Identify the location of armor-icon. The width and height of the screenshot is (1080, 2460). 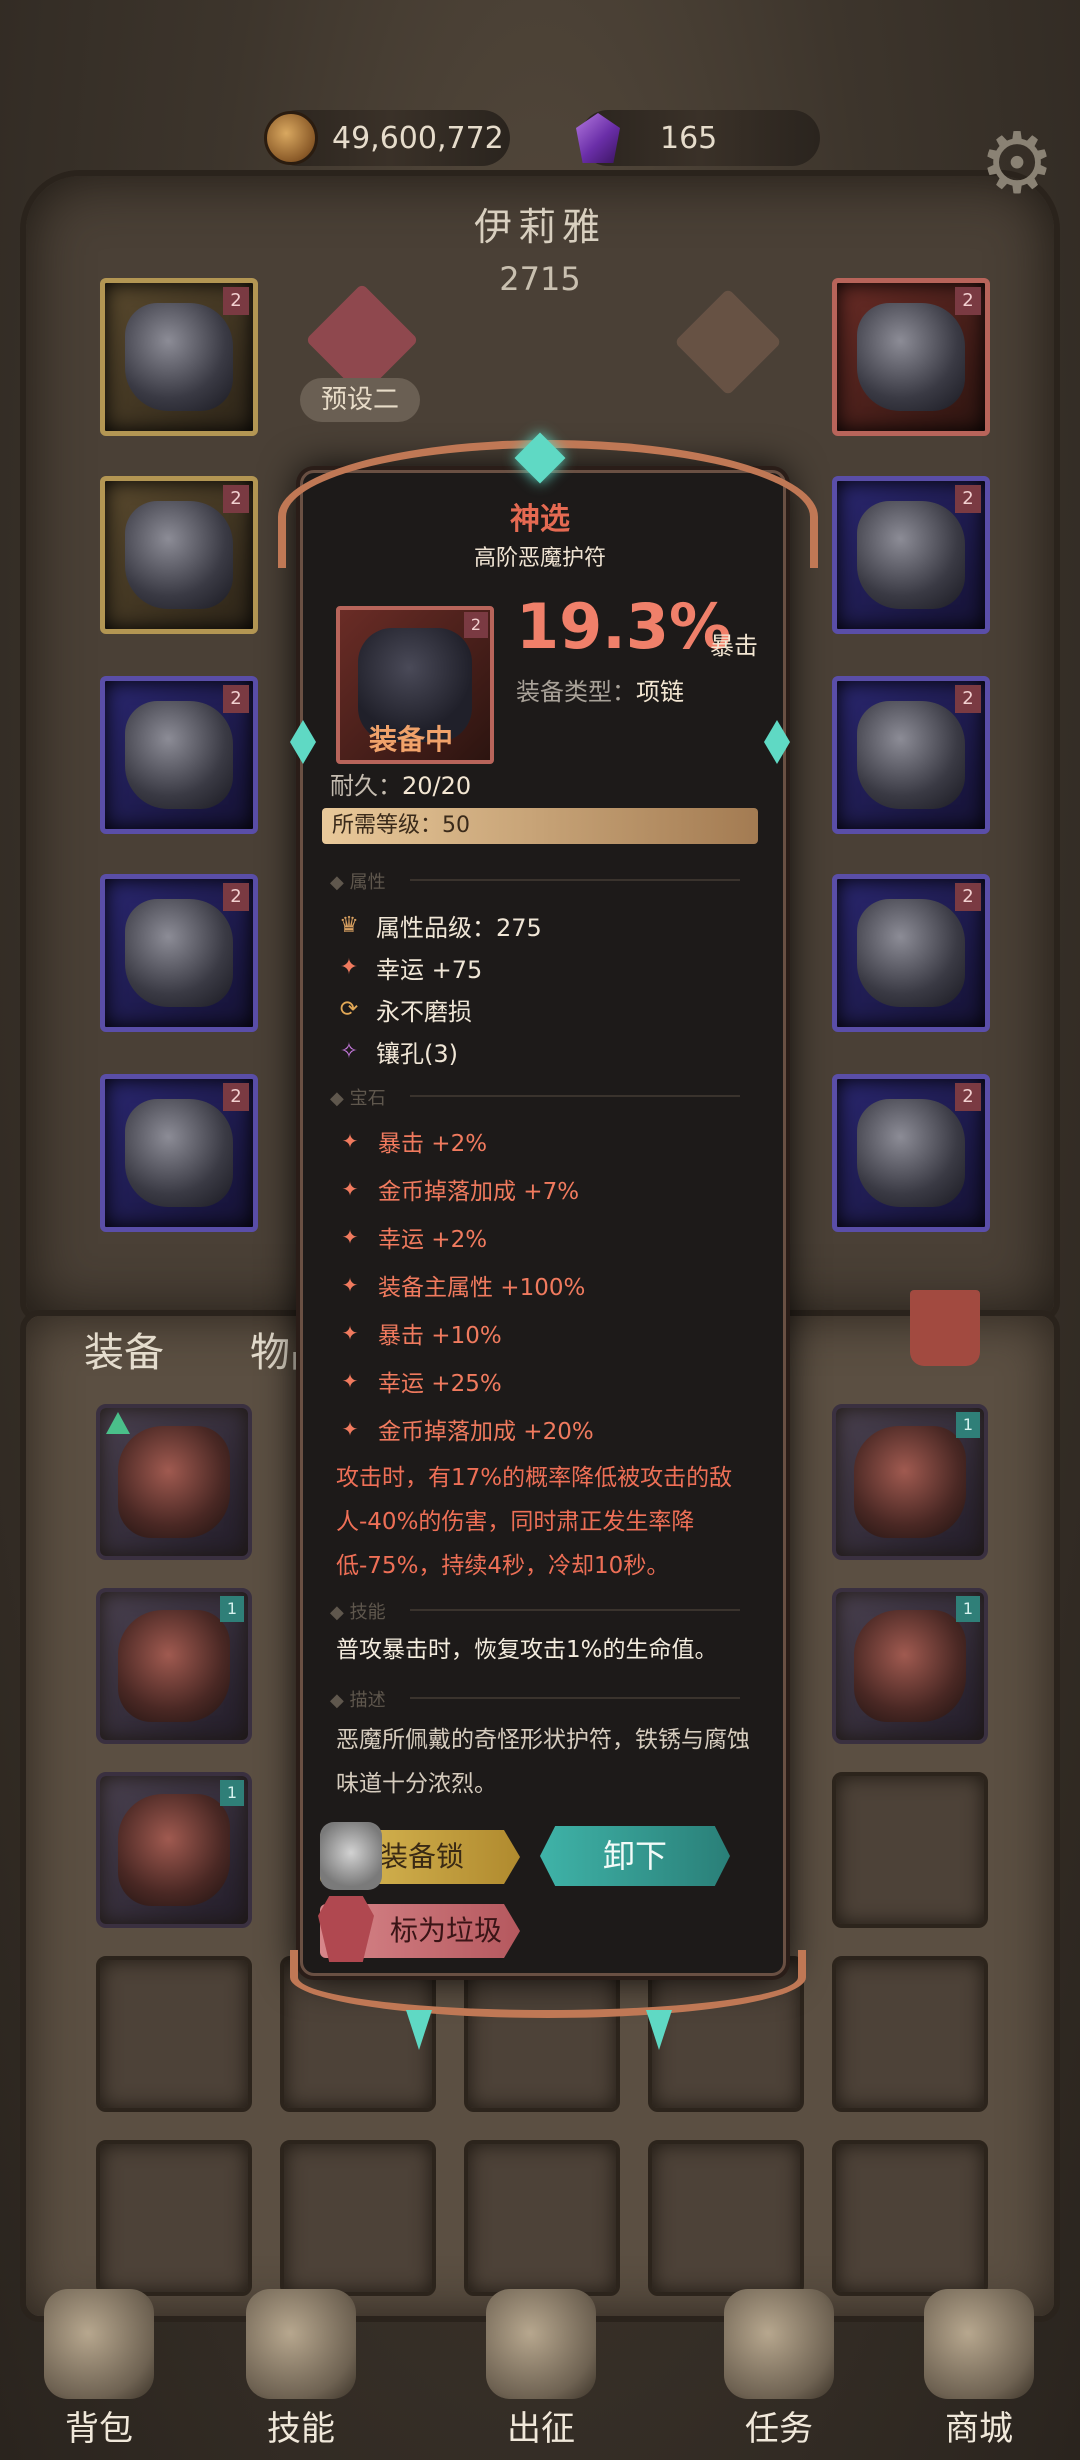
(179, 555).